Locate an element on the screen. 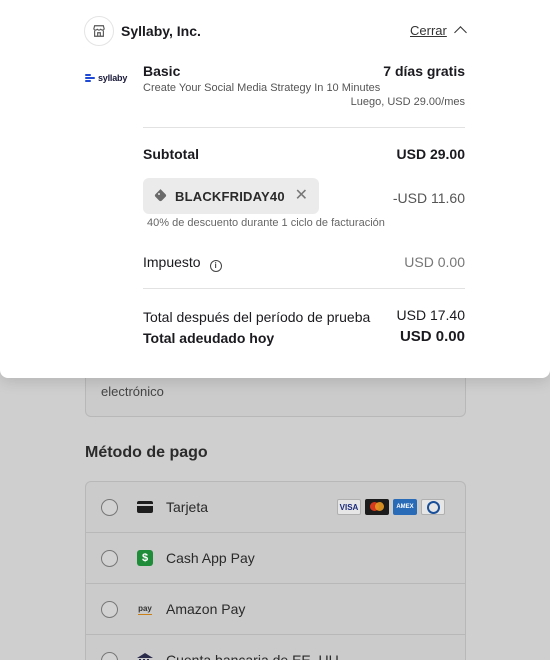 This screenshot has height=660, width=550. plan-name: Basic is located at coordinates (162, 71).